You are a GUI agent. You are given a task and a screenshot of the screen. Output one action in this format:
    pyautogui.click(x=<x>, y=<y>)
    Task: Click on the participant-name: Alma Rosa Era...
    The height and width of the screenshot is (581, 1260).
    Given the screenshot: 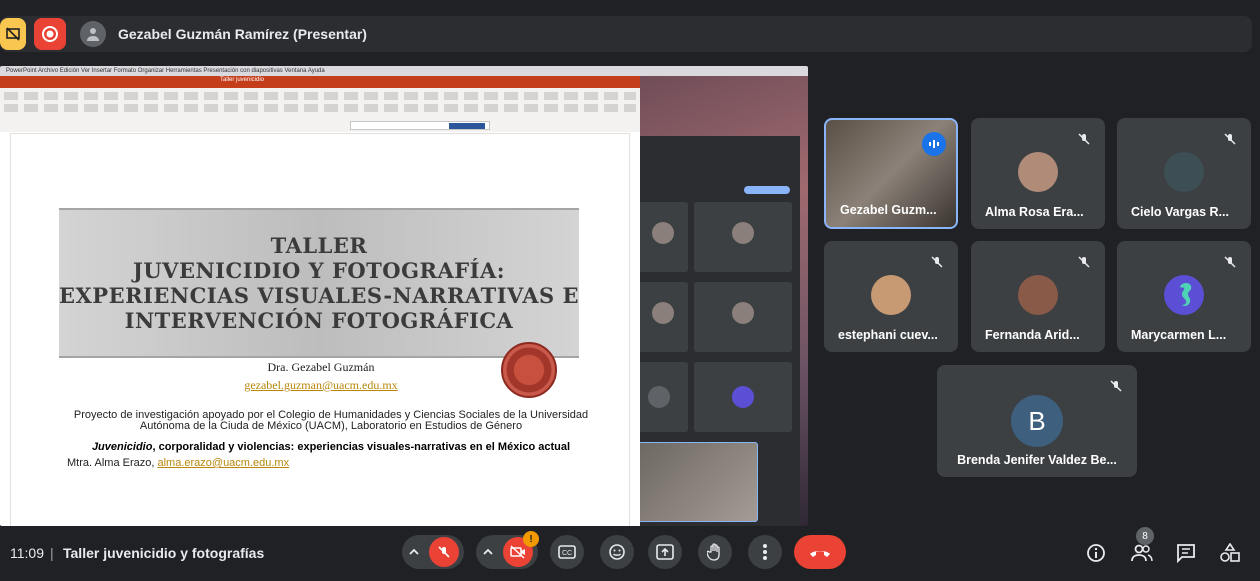 What is the action you would take?
    pyautogui.click(x=1034, y=212)
    